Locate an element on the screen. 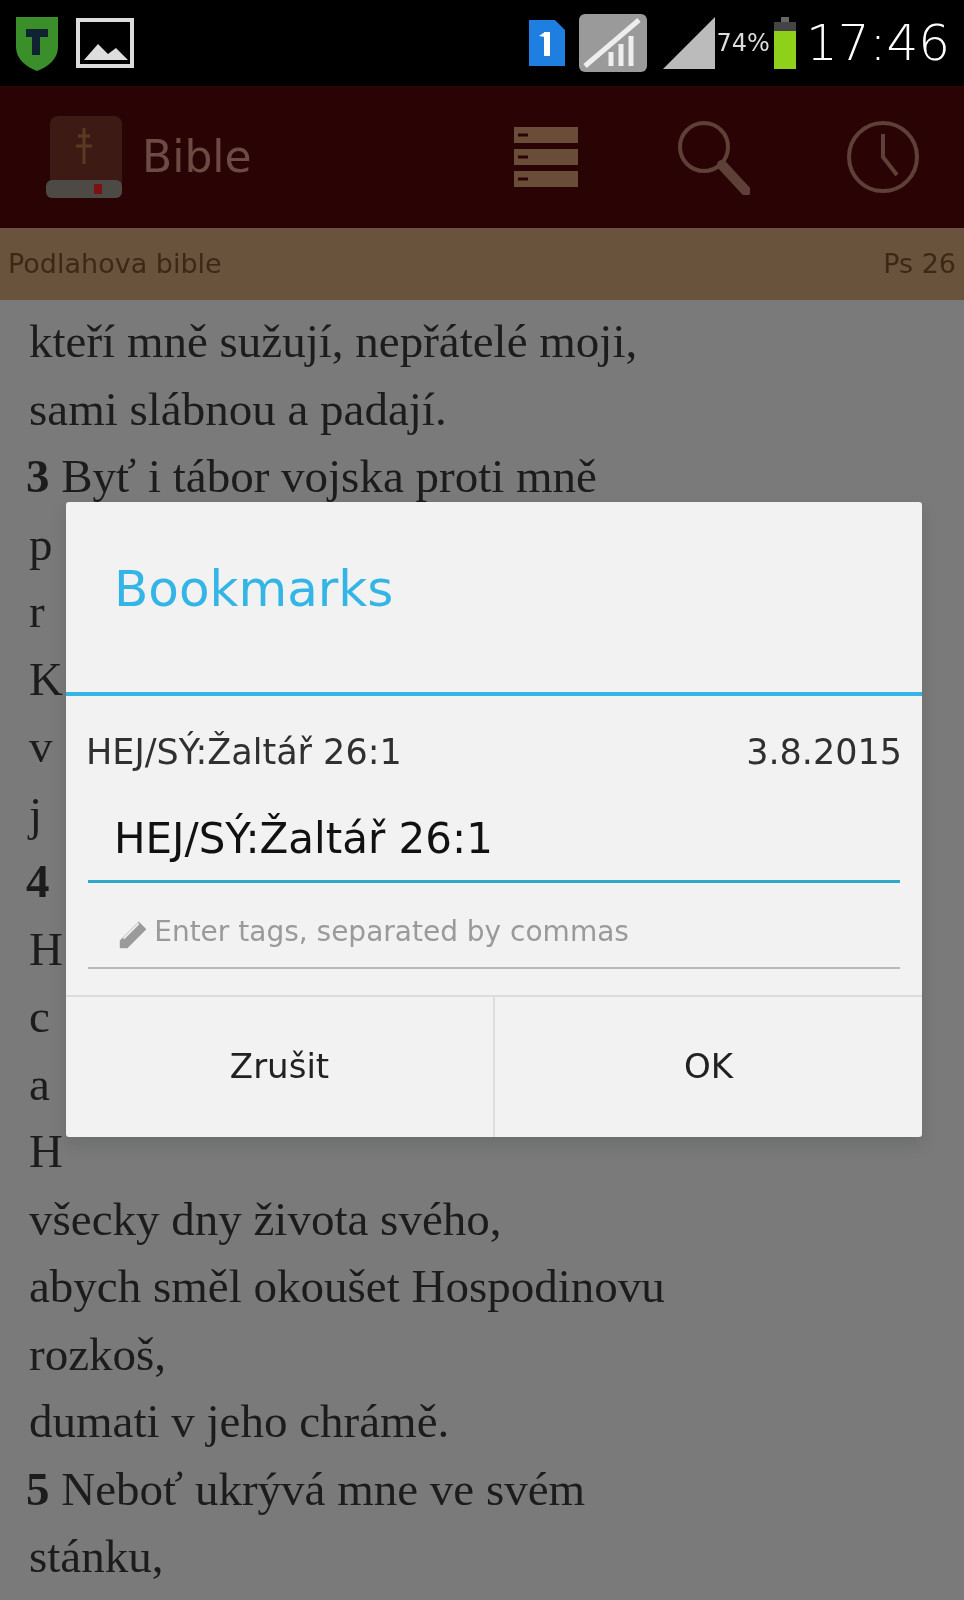 The height and width of the screenshot is (1600, 964). verse-text: abych směl okoušet Hospodinovu is located at coordinates (347, 1286).